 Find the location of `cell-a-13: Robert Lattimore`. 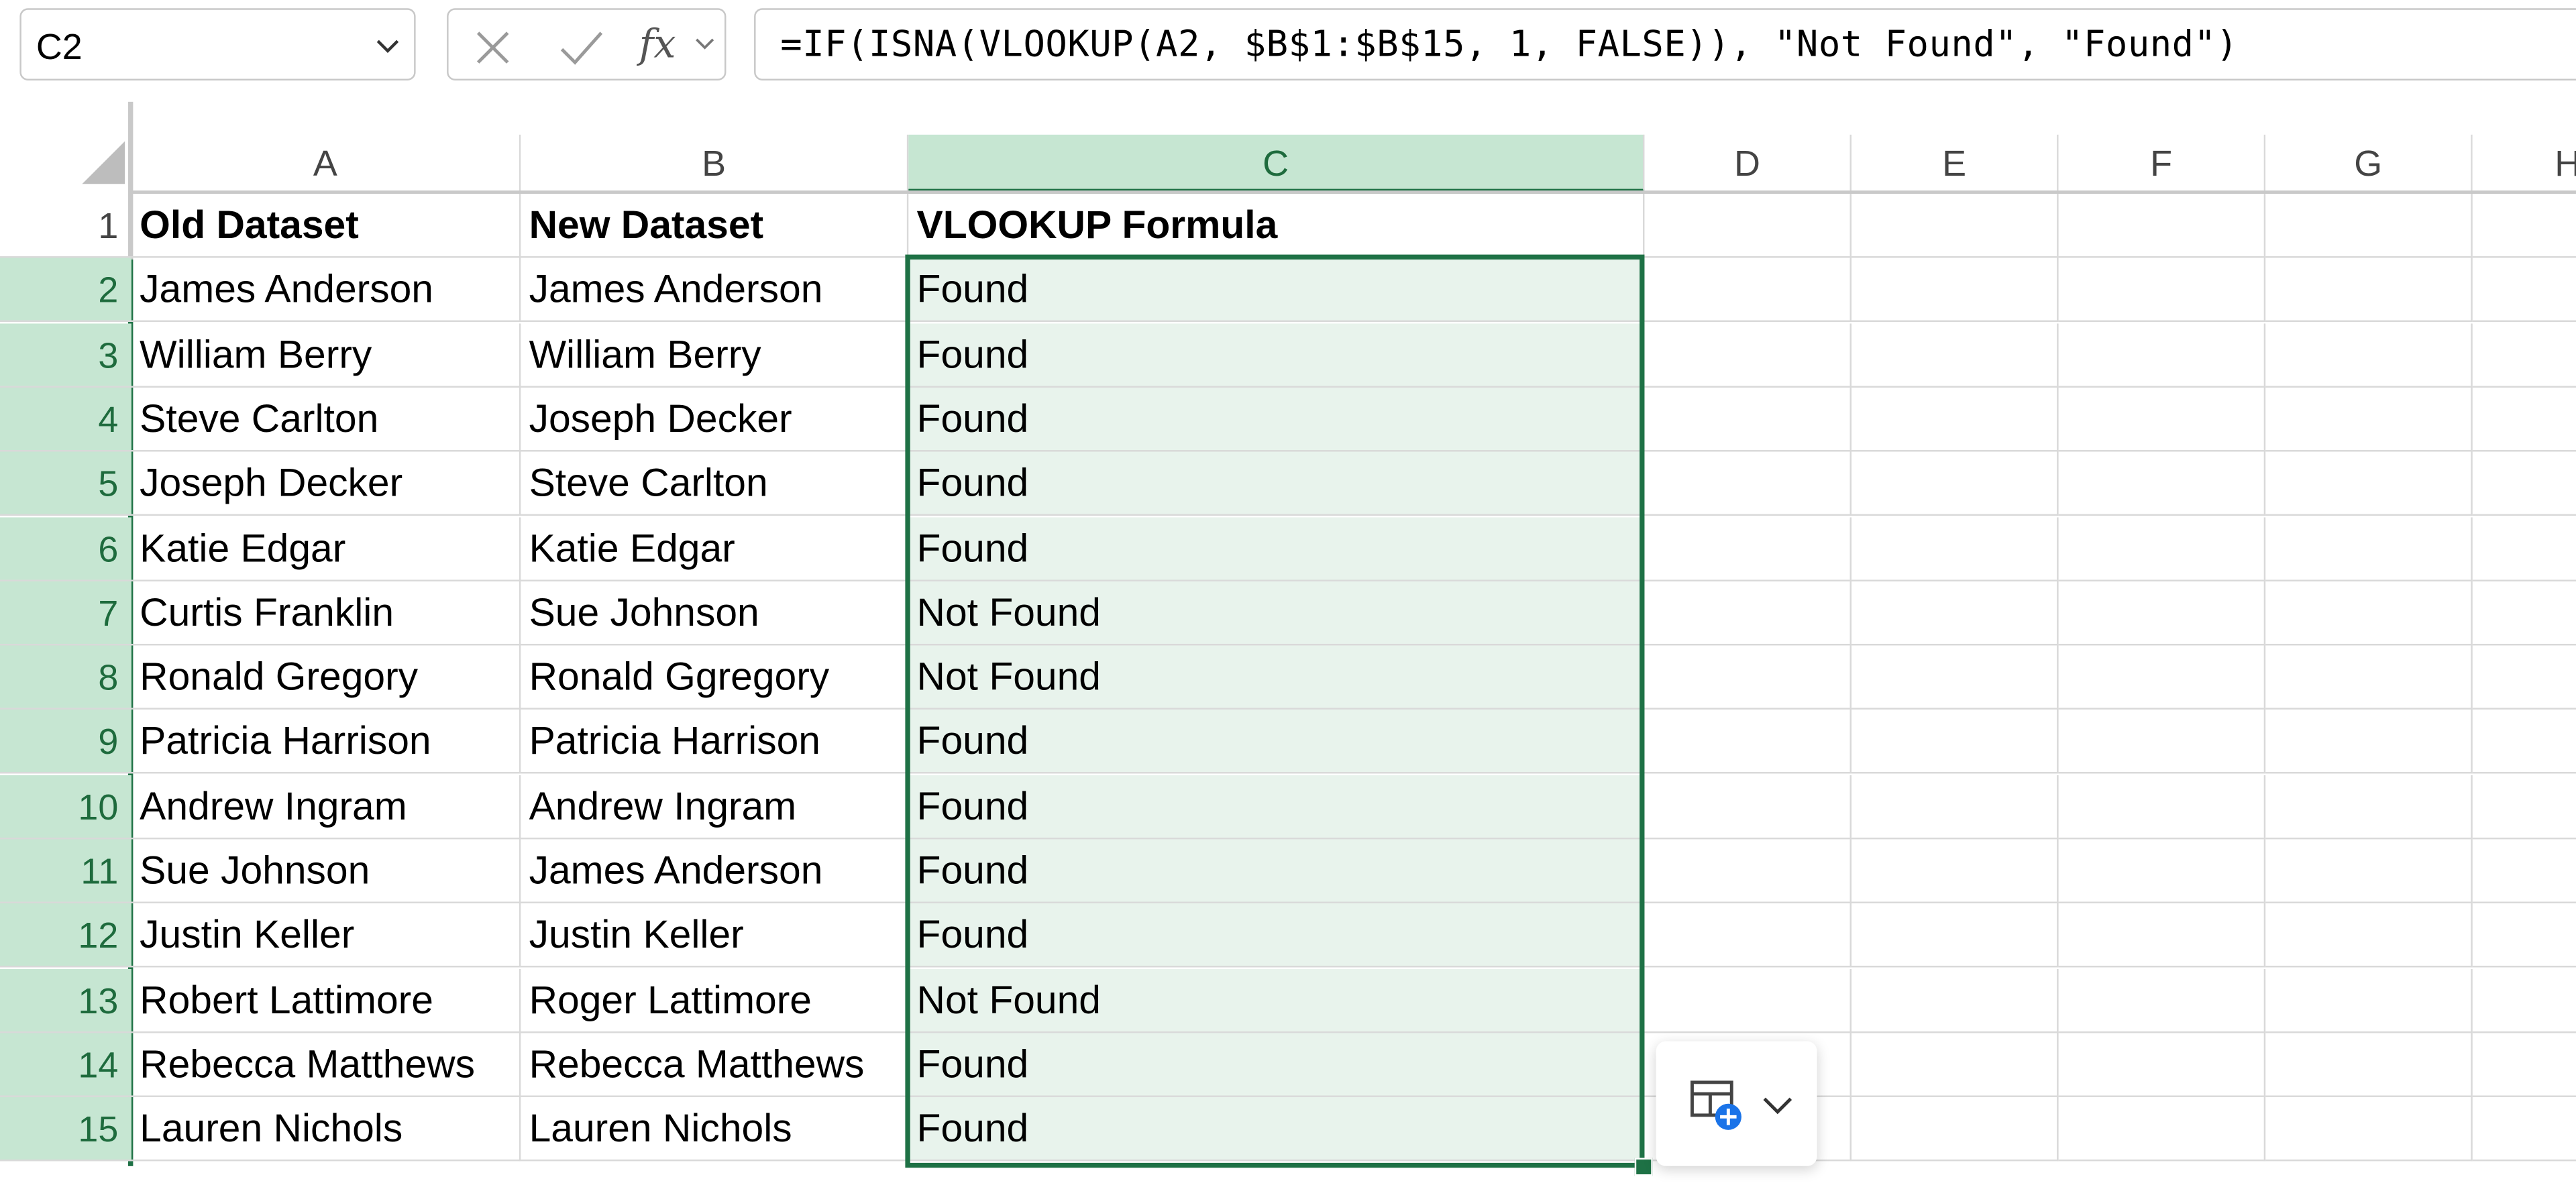

cell-a-13: Robert Lattimore is located at coordinates (326, 1000).